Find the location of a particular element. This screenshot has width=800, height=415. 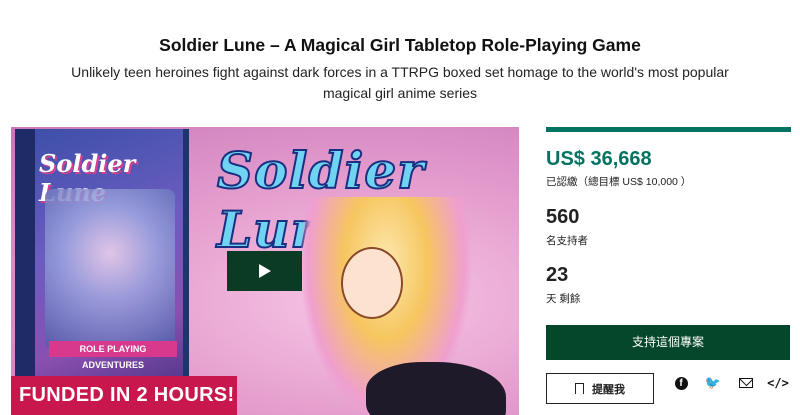

share-twitter-button: 🐦 is located at coordinates (713, 383).